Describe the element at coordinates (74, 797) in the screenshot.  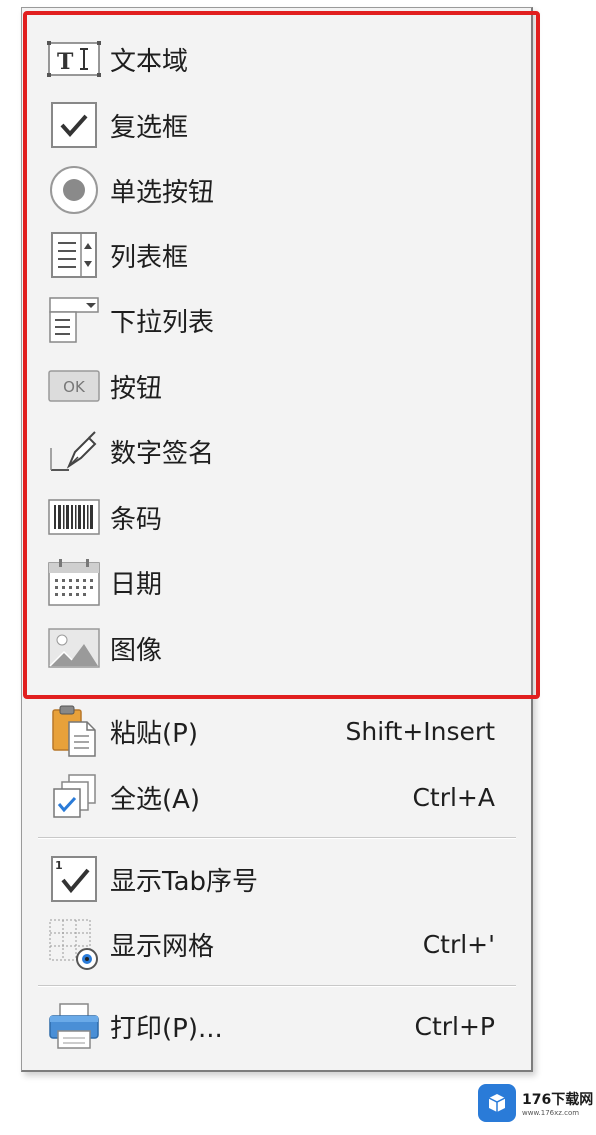
I see `select-all-icon` at that location.